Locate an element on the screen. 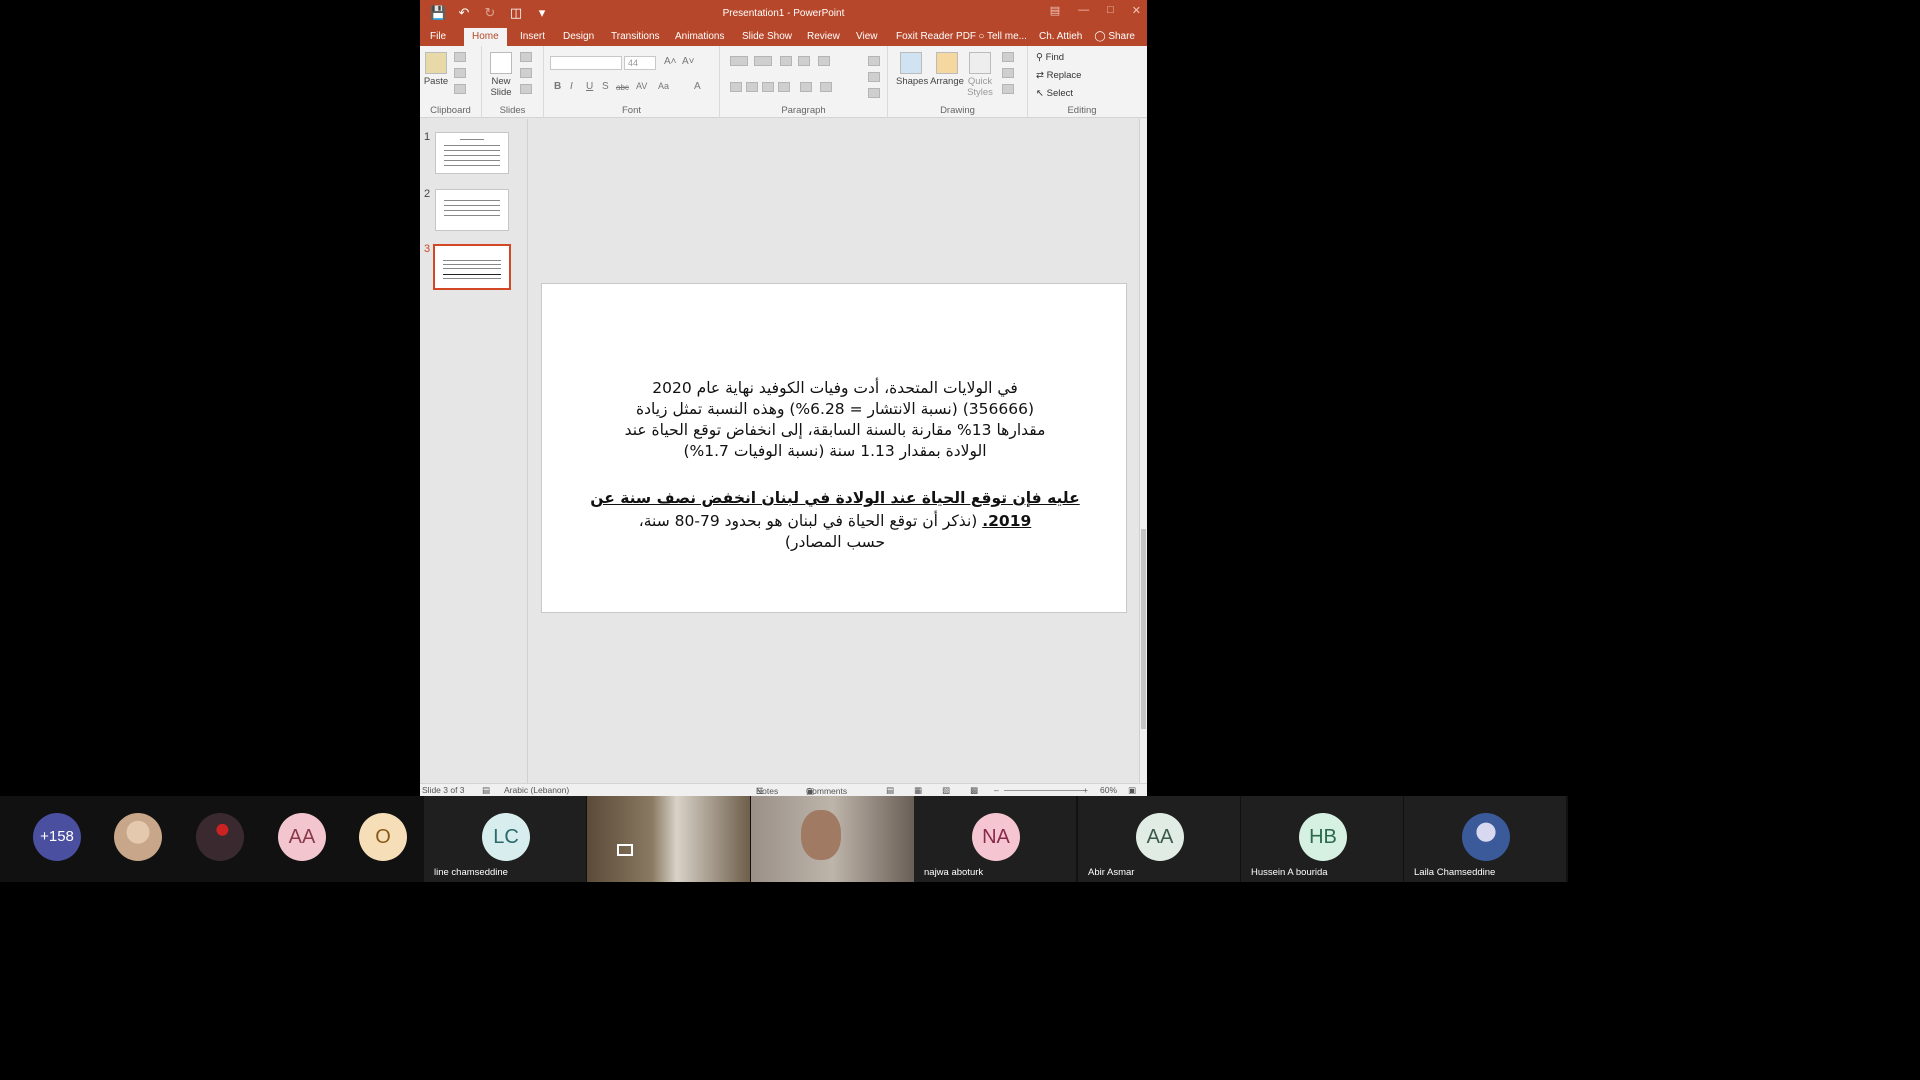 This screenshot has height=1080, width=1920. slide-show-icon: ▩ is located at coordinates (974, 790).